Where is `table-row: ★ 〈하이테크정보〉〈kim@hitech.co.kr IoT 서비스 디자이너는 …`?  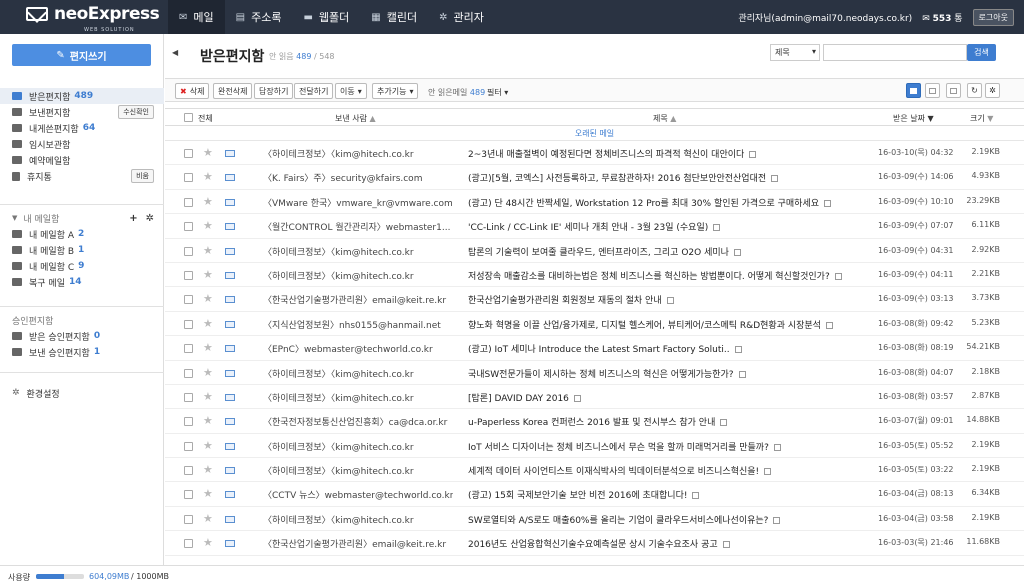
table-row: ★ 〈하이테크정보〉〈kim@hitech.co.kr IoT 서비스 디자이너는 … is located at coordinates (594, 446).